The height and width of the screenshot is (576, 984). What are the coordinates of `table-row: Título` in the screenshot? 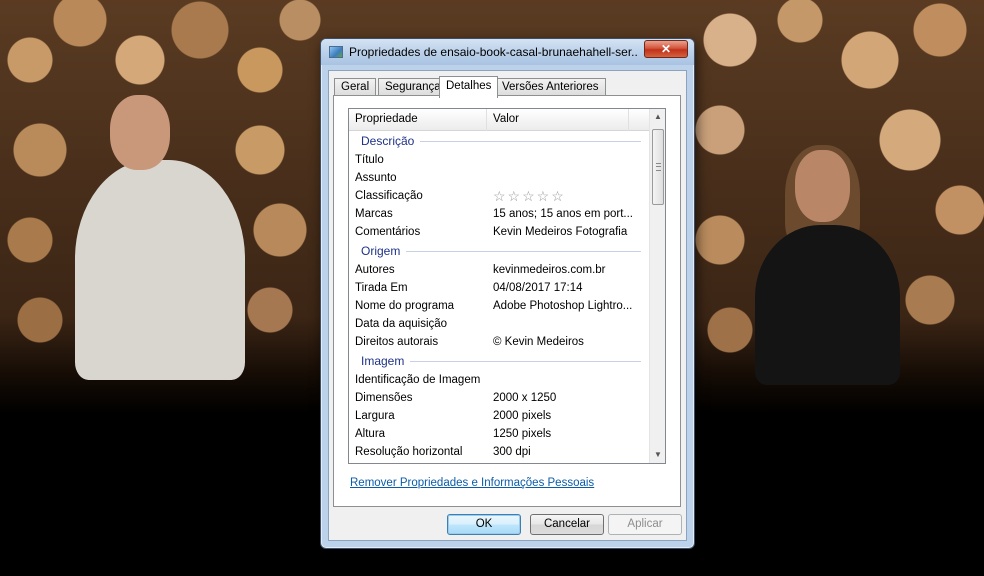 It's located at (500, 160).